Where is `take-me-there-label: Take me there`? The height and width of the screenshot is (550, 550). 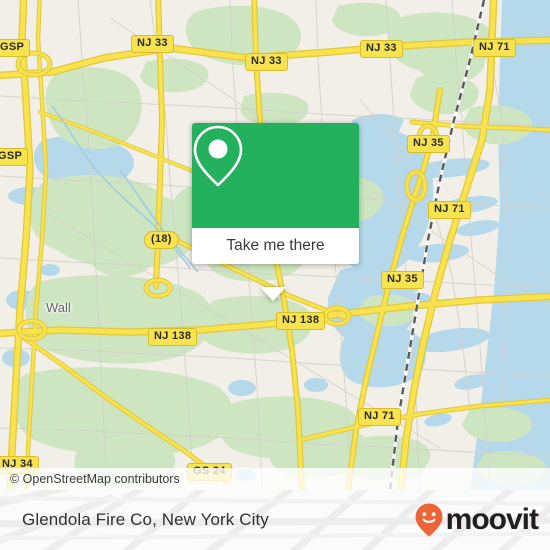
take-me-there-label: Take me there is located at coordinates (275, 245).